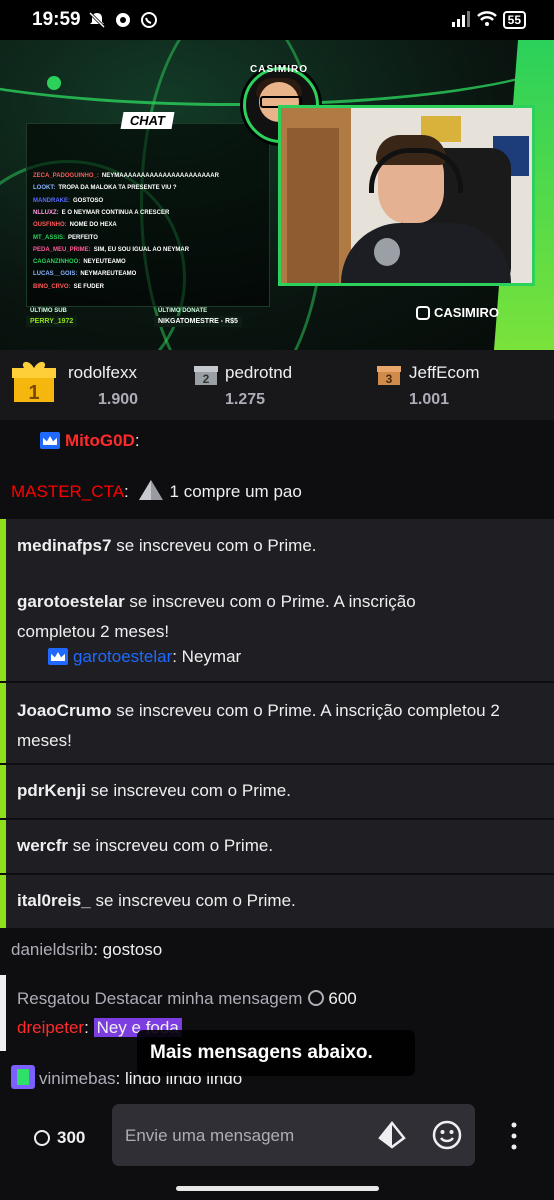 The image size is (554, 1200). I want to click on sub-username: pdrKenji, so click(51, 790).